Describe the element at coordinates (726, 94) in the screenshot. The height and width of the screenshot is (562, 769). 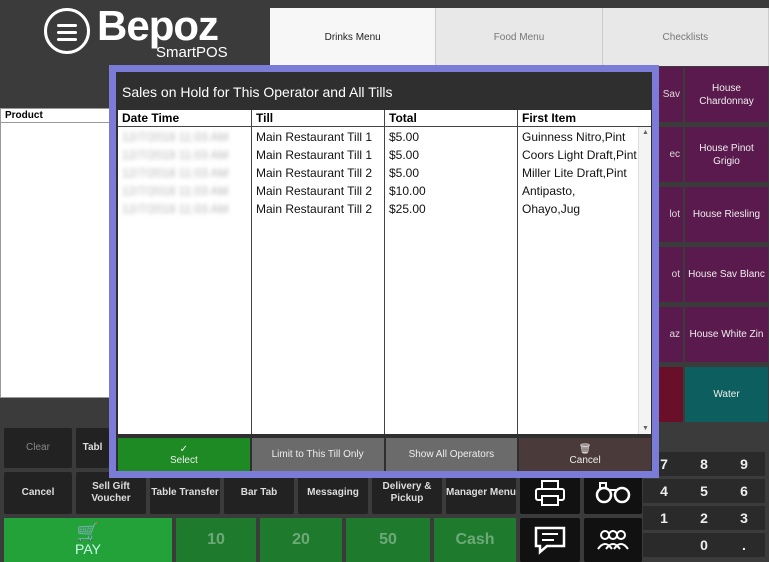
I see `product-house-chardonnay: House Chardonnay` at that location.